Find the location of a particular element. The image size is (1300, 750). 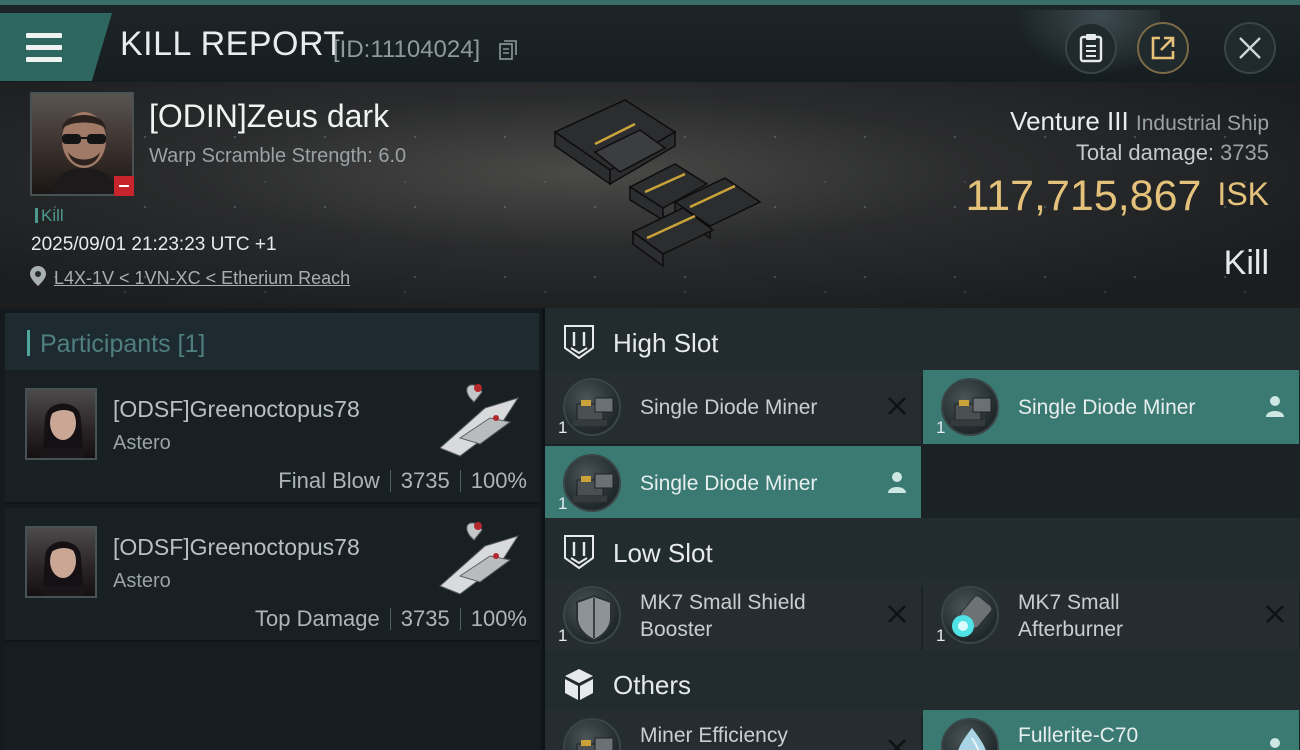

item-name: Miner Efficiency is located at coordinates (714, 735).